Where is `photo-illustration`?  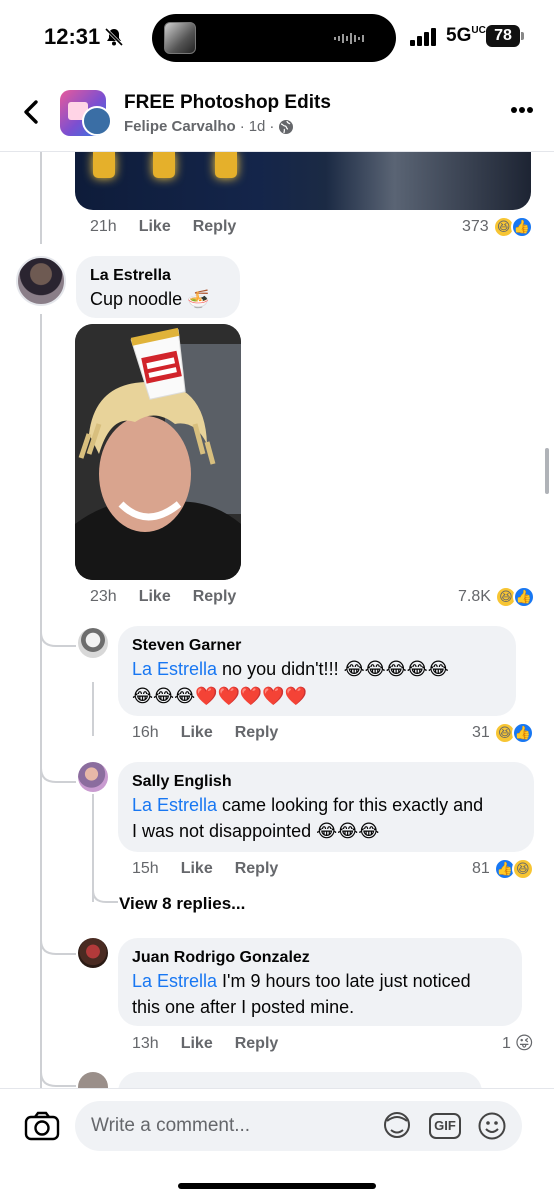
photo-illustration is located at coordinates (158, 452).